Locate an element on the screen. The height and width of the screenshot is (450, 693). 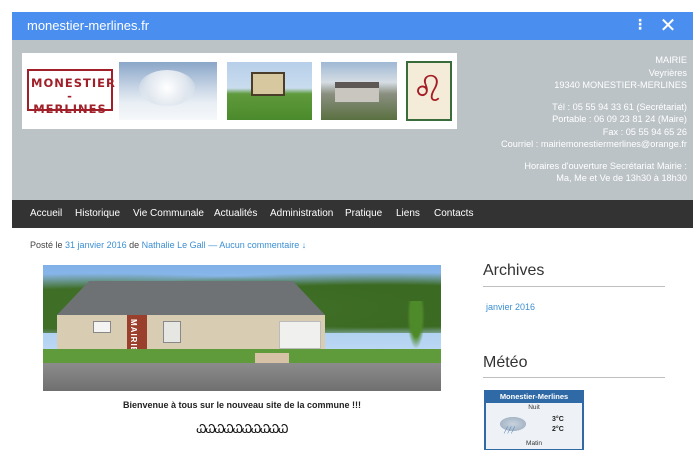
logo-line-2: - MERLINES is located at coordinates (70, 102).